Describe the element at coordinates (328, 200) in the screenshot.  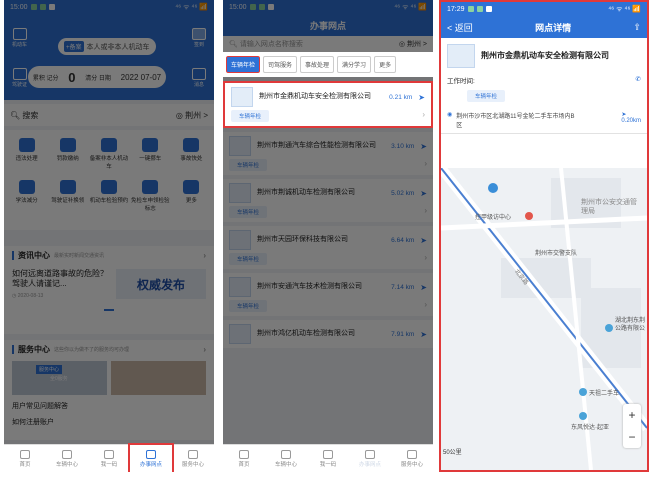
I see `list-item: 荆州市荆诚机动车检测有限公司 5.02 km ➤ 车辆年检 ›` at that location.